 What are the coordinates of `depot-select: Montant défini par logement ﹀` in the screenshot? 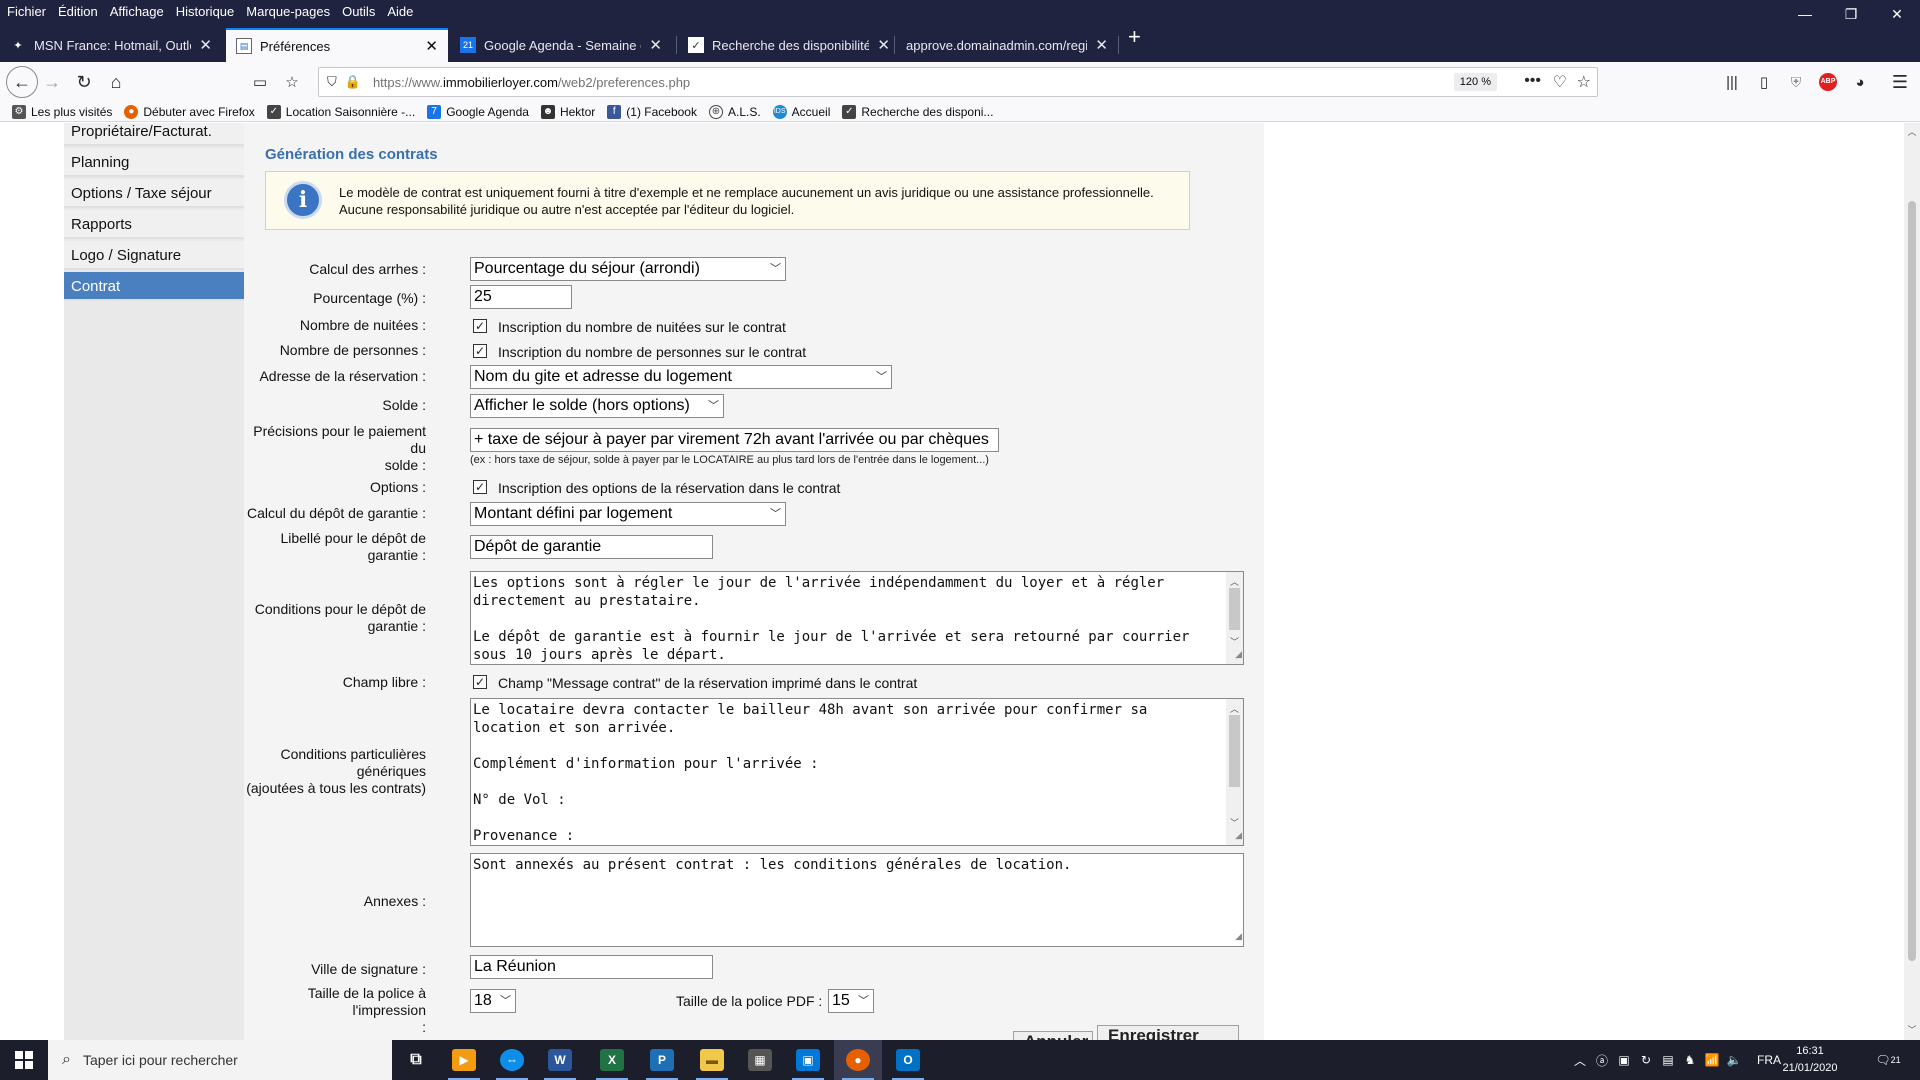 It's located at (628, 514).